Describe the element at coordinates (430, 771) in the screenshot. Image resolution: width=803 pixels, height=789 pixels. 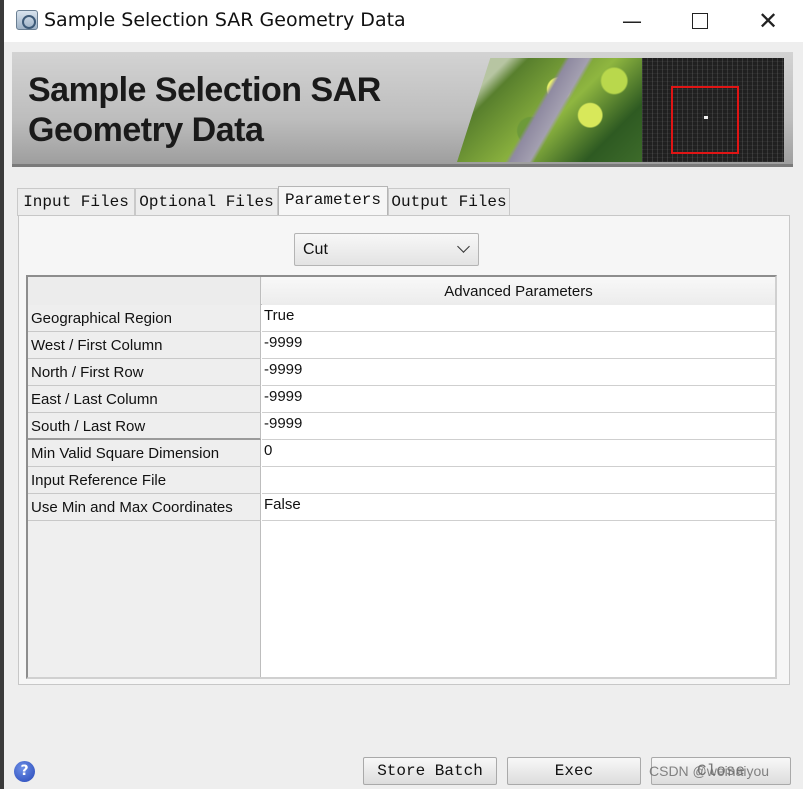
I see `store-batch-button: Store Batch` at that location.